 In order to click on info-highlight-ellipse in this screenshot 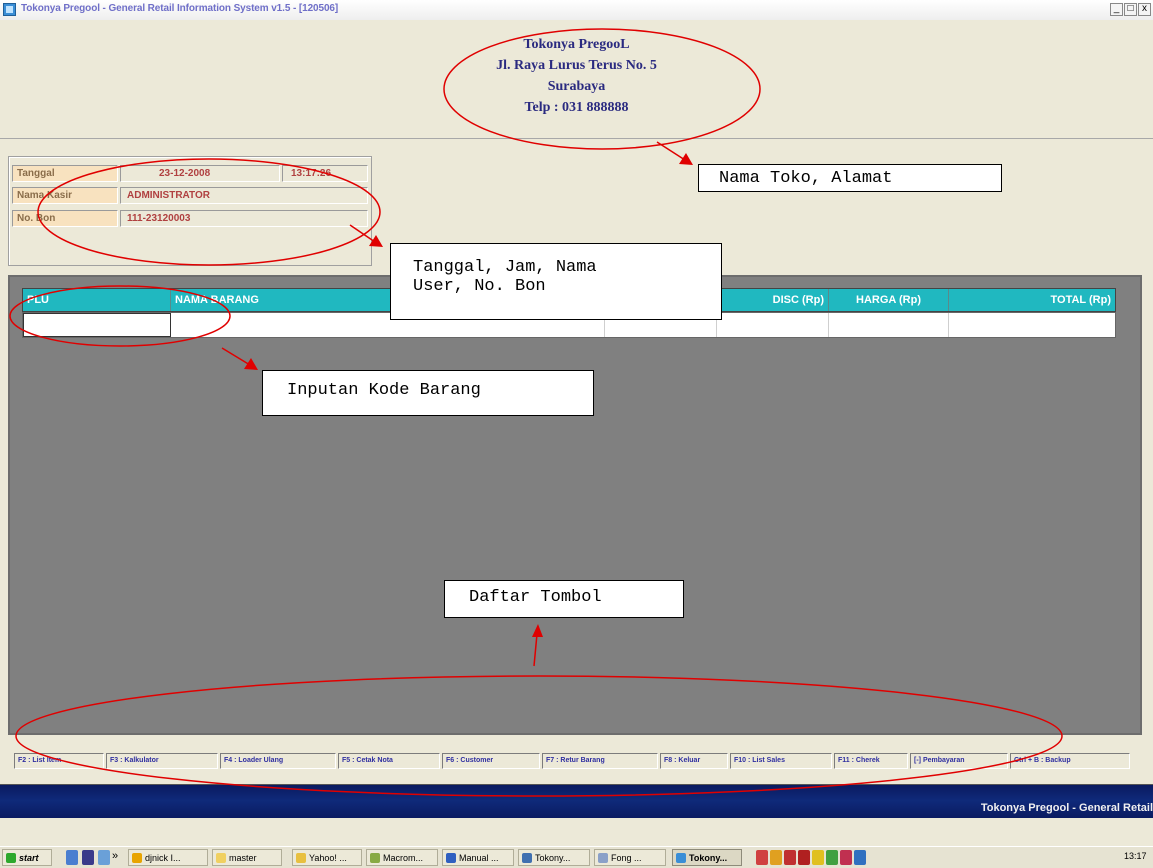, I will do `click(209, 212)`.